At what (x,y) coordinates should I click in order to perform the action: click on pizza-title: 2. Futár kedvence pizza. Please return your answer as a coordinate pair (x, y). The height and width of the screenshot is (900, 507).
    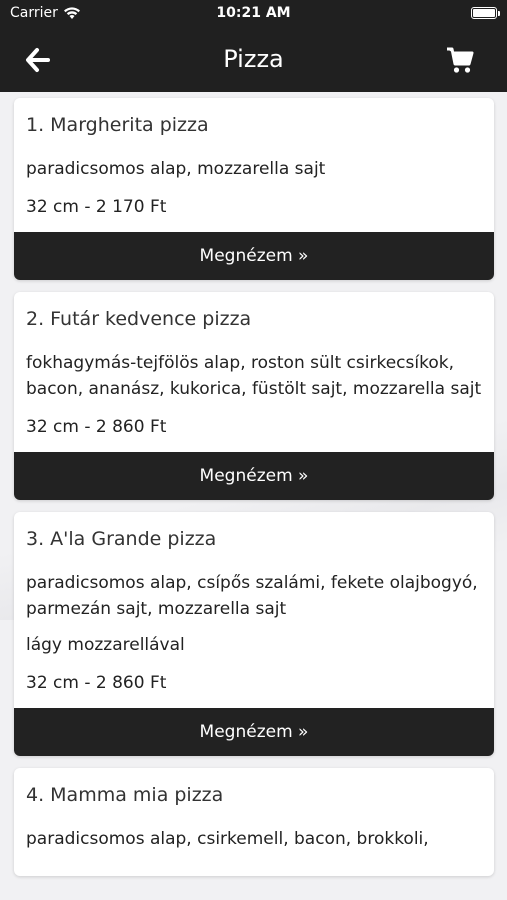
    Looking at the image, I should click on (139, 319).